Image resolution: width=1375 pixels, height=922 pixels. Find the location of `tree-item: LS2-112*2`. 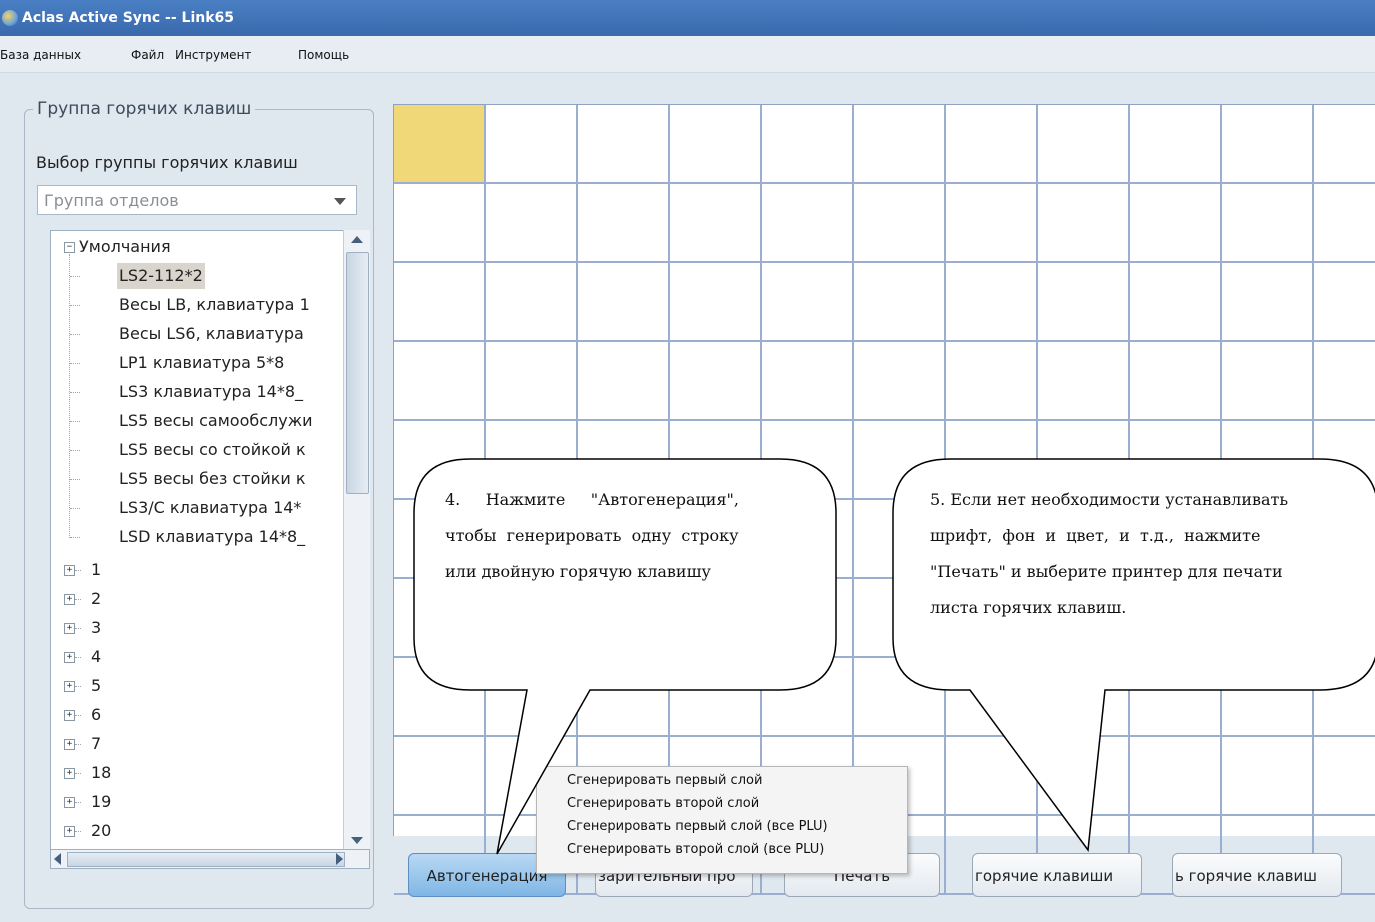

tree-item: LS2-112*2 is located at coordinates (161, 276).